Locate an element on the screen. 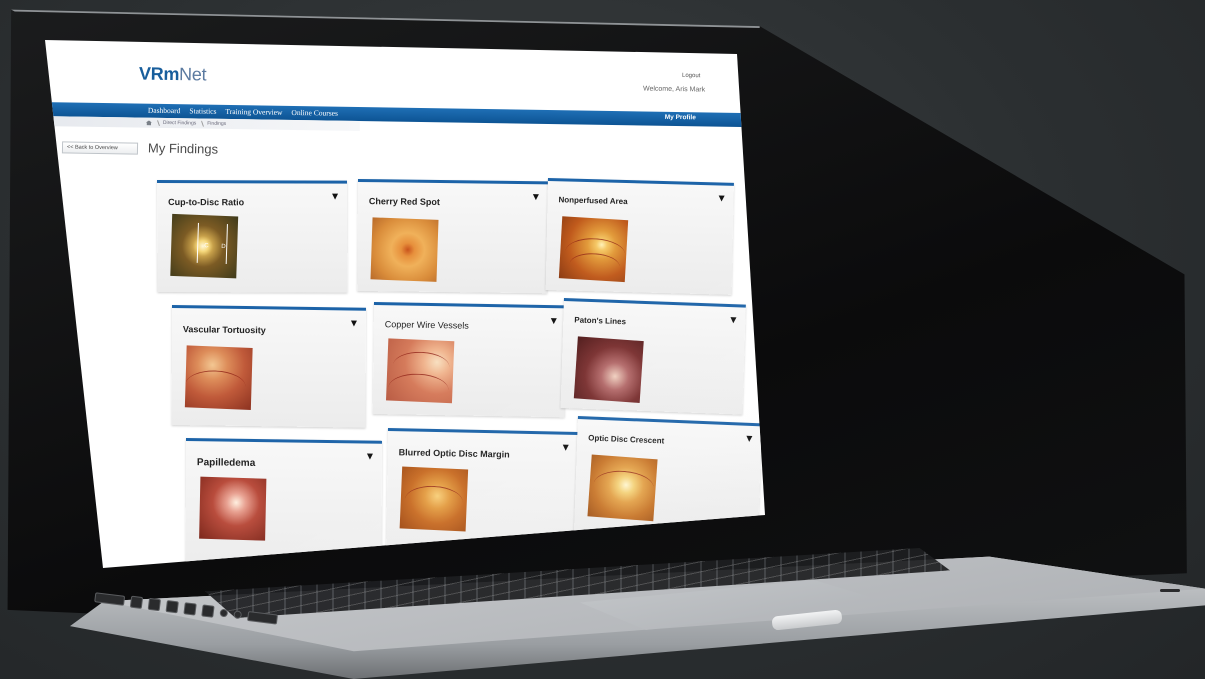  vrmnet-logo: VRmNet is located at coordinates (173, 75).